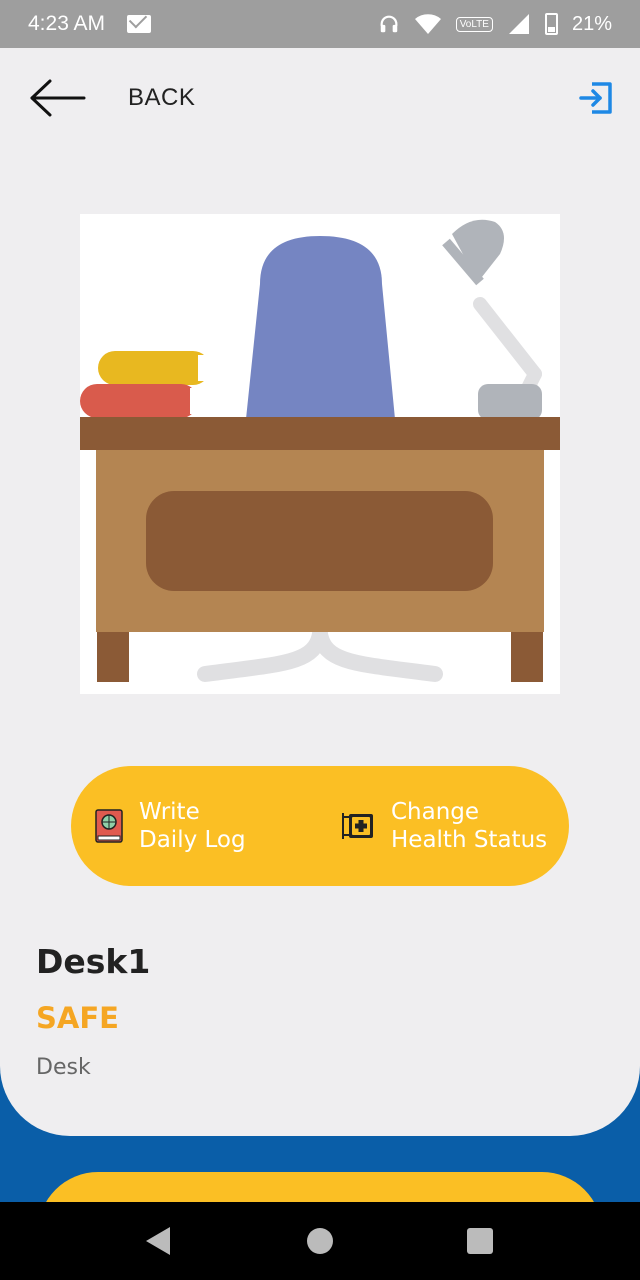 The height and width of the screenshot is (1280, 640). What do you see at coordinates (435, 812) in the screenshot?
I see `health-line1: Change` at bounding box center [435, 812].